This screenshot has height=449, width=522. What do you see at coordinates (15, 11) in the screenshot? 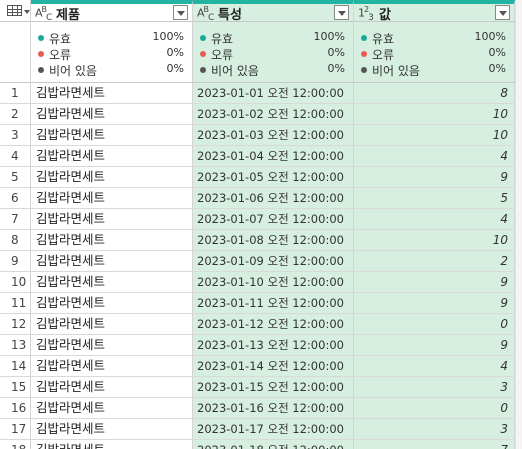
I see `table-menu-button` at bounding box center [15, 11].